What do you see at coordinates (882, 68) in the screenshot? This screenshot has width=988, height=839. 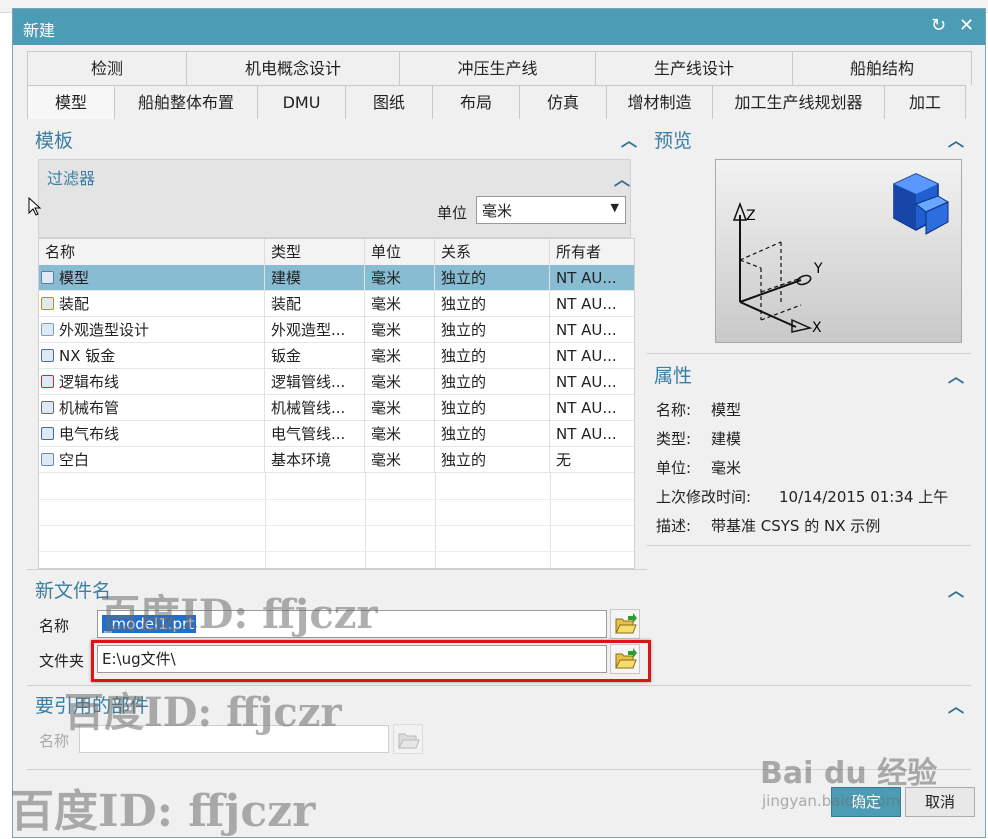 I see `tab-ship-structure: 船舶结构` at bounding box center [882, 68].